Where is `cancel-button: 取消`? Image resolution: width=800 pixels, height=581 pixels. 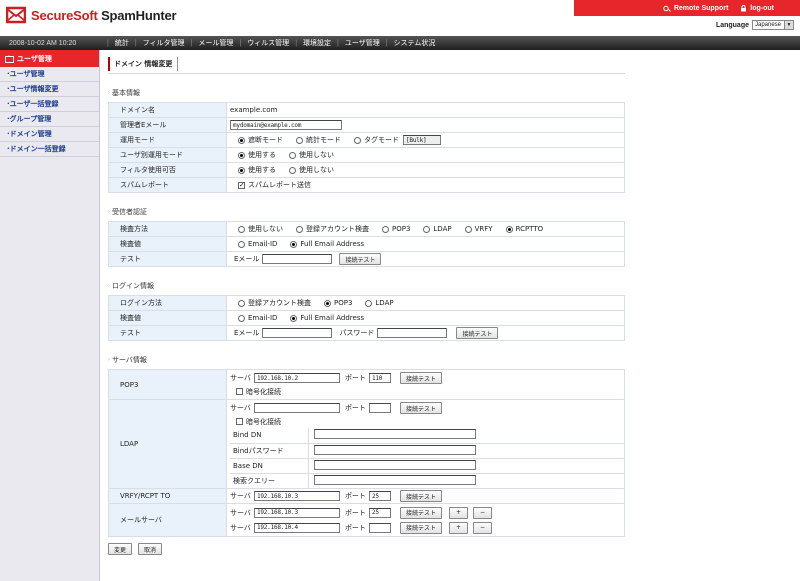
cancel-button: 取消 is located at coordinates (150, 549).